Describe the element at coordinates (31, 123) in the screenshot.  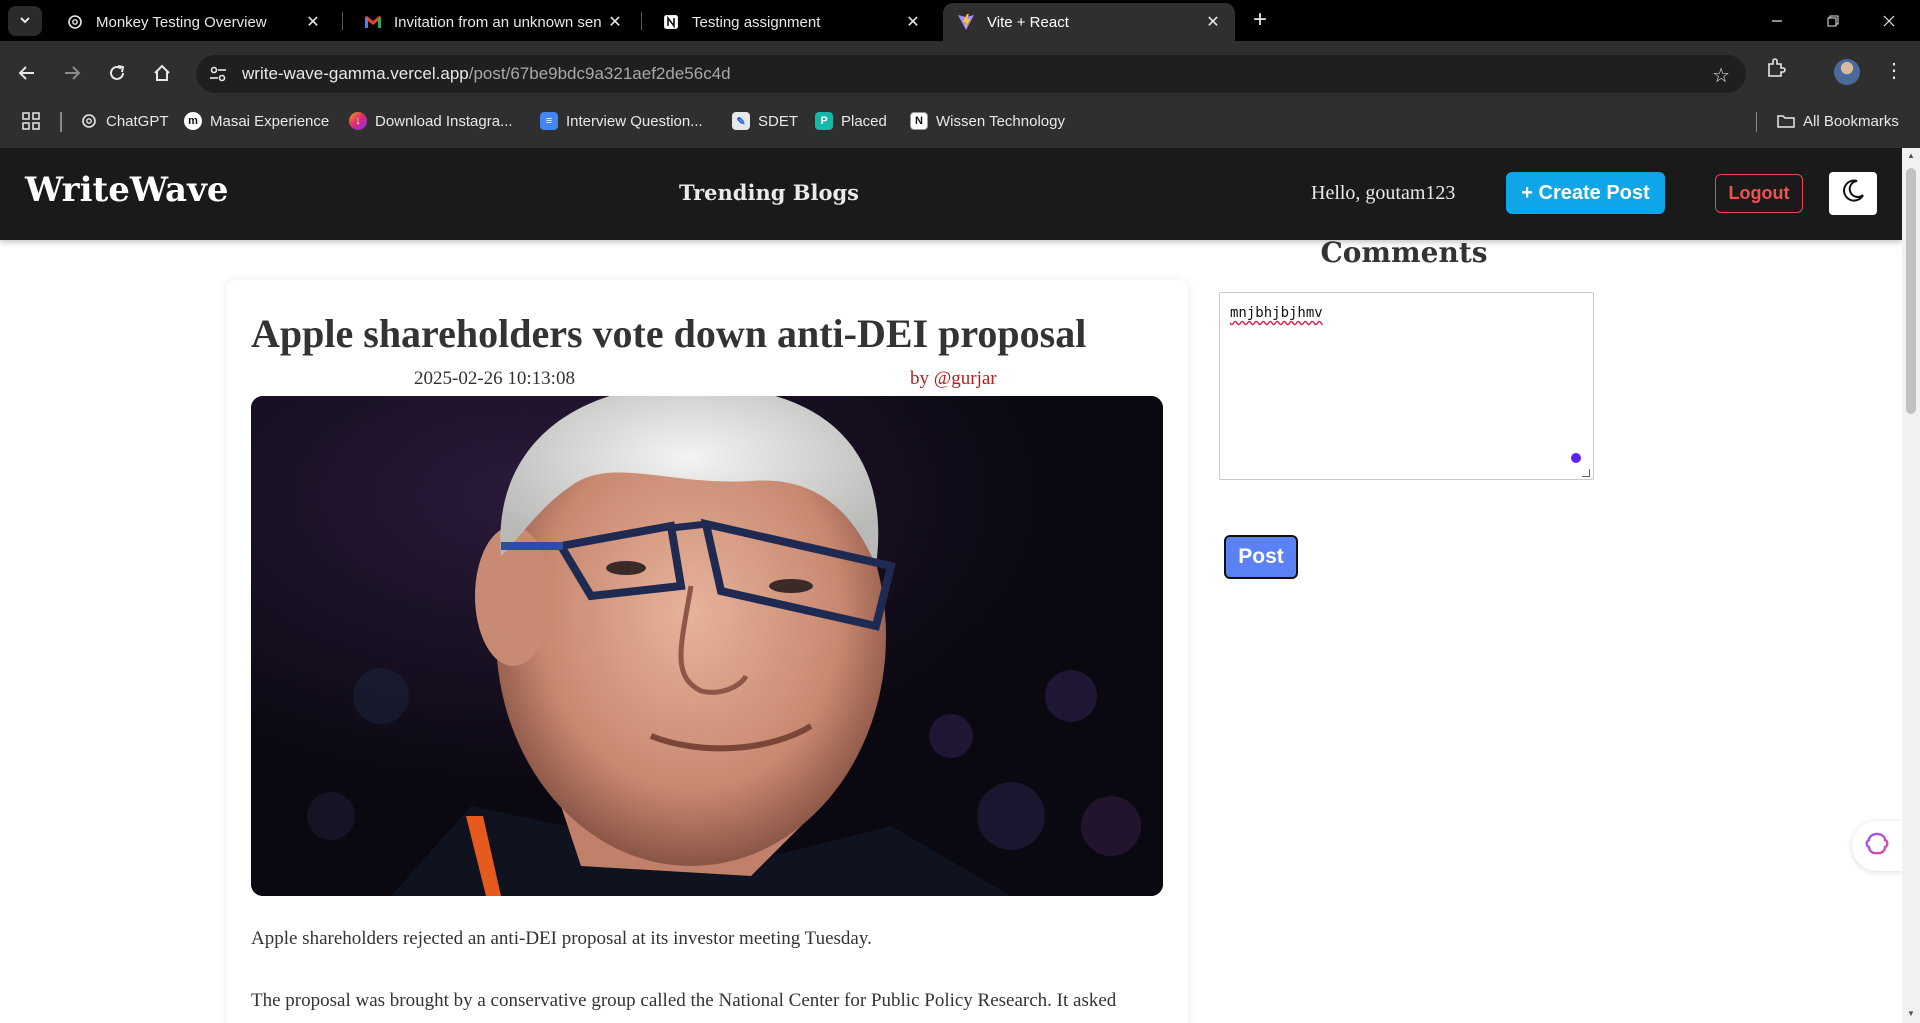
I see `apps-grid-icon` at that location.